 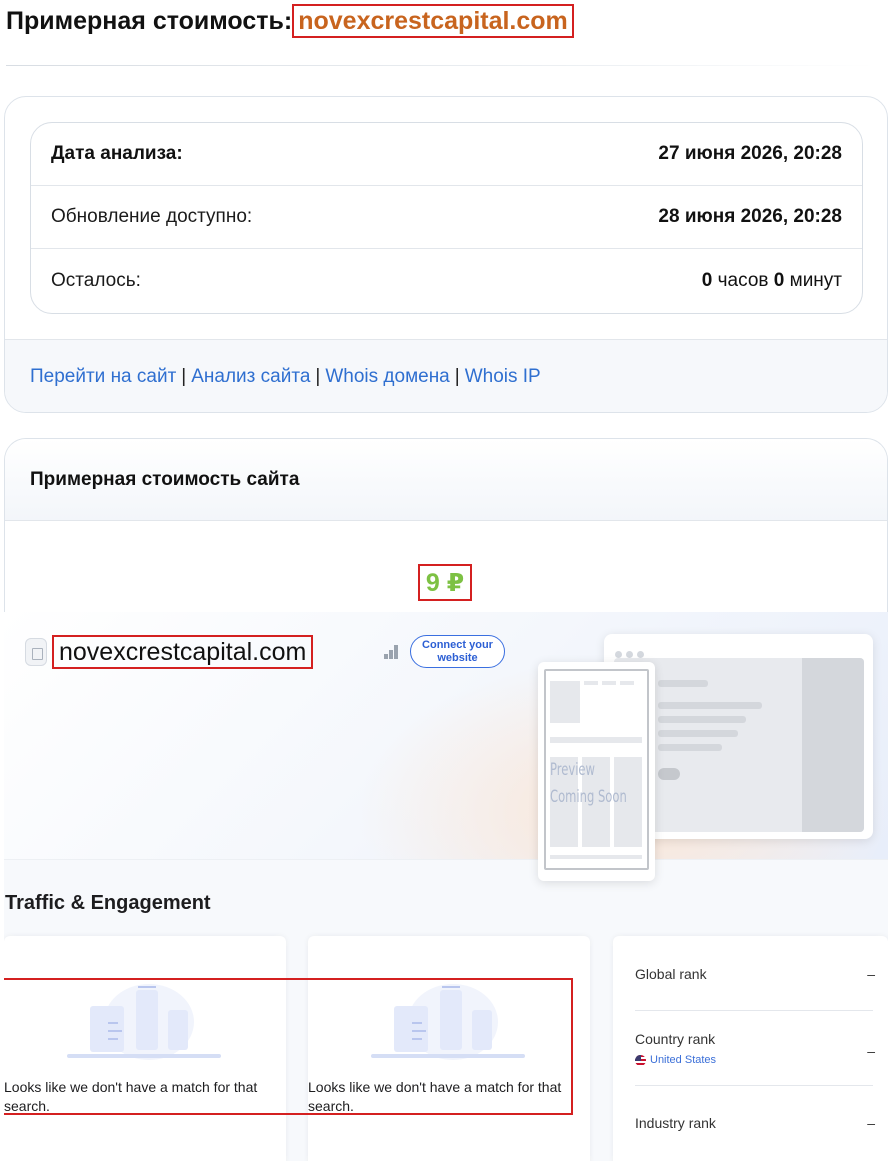 What do you see at coordinates (117, 153) in the screenshot?
I see `analysis-date-label: Дата анализа:` at bounding box center [117, 153].